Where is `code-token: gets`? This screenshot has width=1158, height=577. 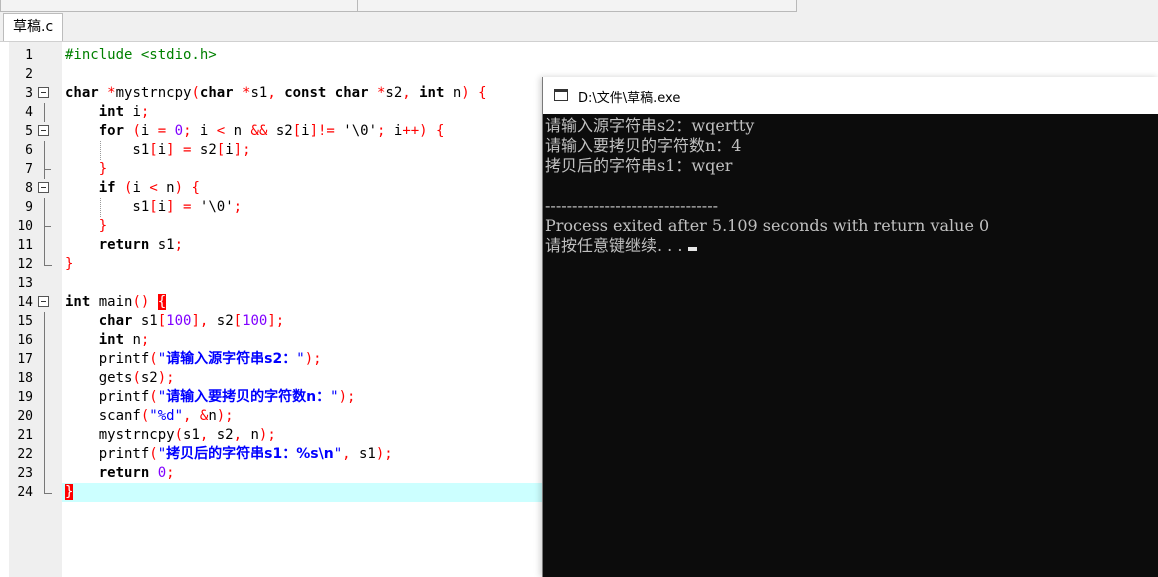 code-token: gets is located at coordinates (99, 378).